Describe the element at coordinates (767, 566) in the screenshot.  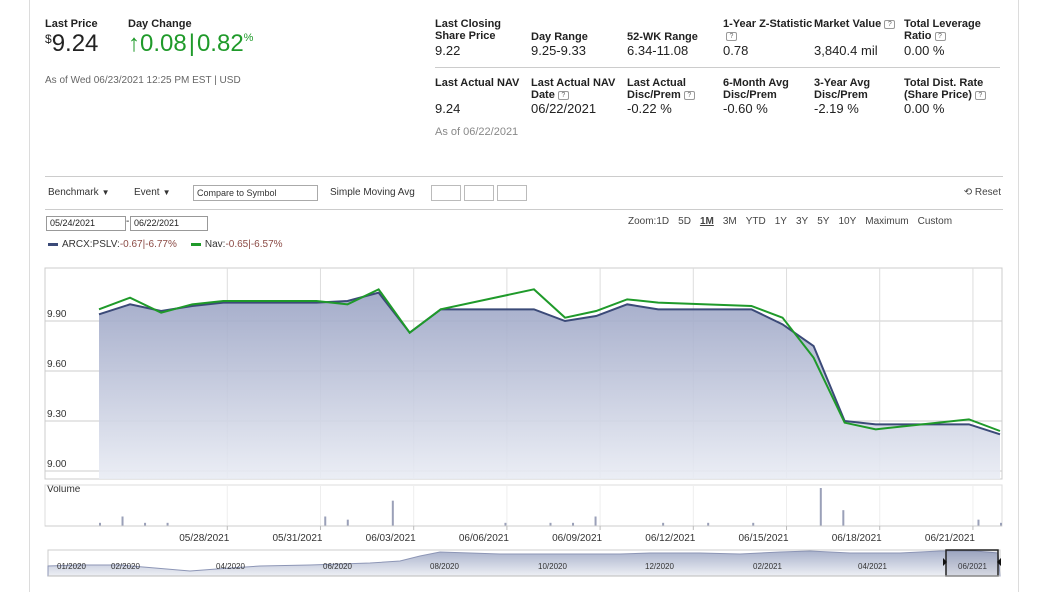
I see `navigator-label: 02/2021` at that location.